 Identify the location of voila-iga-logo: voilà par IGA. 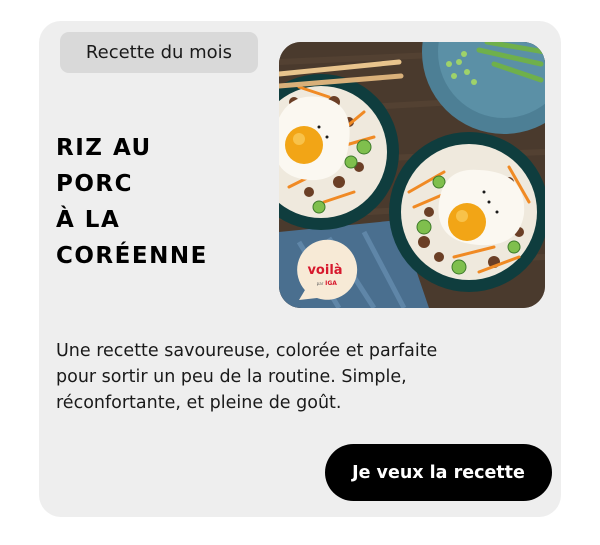
(327, 269).